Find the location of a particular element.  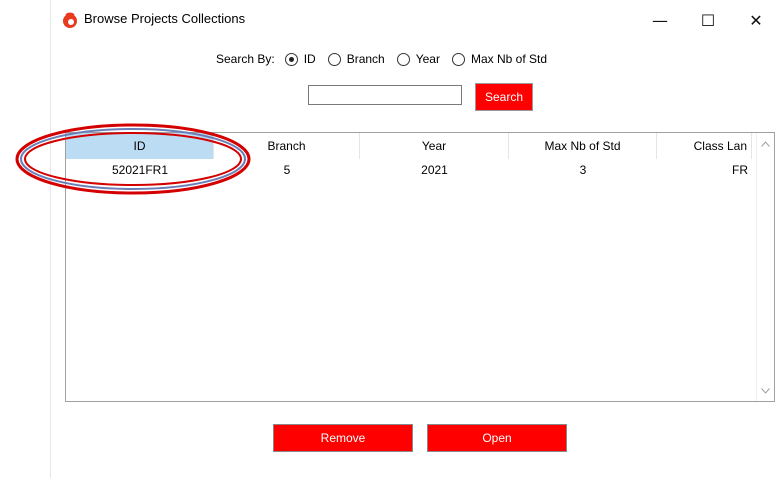

cell-year: 2021 is located at coordinates (434, 170).